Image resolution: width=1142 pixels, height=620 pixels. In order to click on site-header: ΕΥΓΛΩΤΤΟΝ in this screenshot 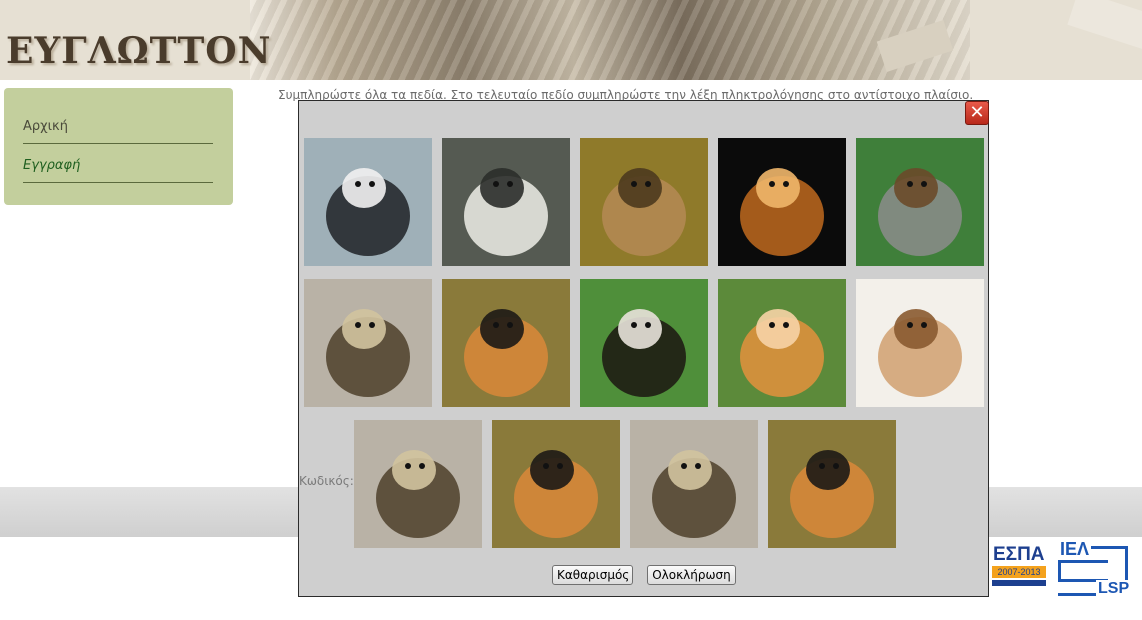, I will do `click(571, 40)`.